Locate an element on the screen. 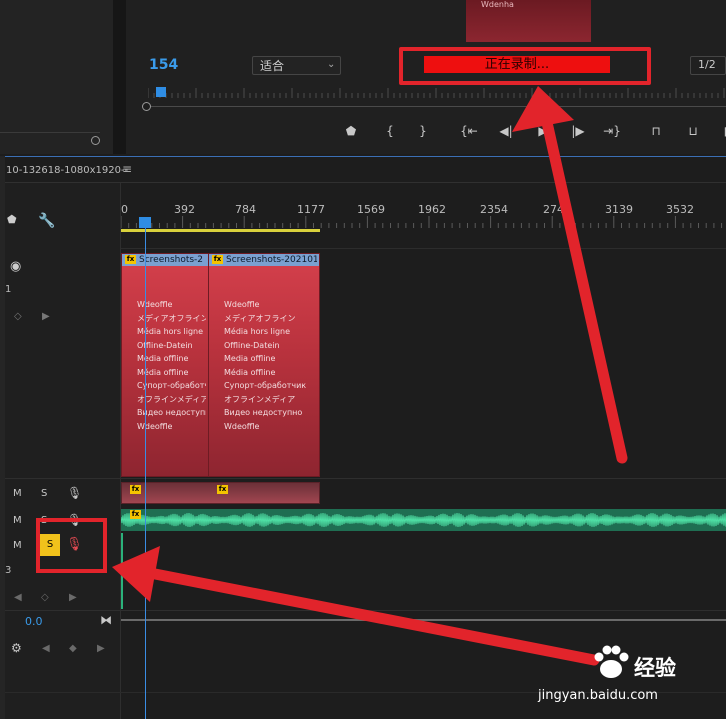  fit-zoom-label: 适合 is located at coordinates (272, 66).